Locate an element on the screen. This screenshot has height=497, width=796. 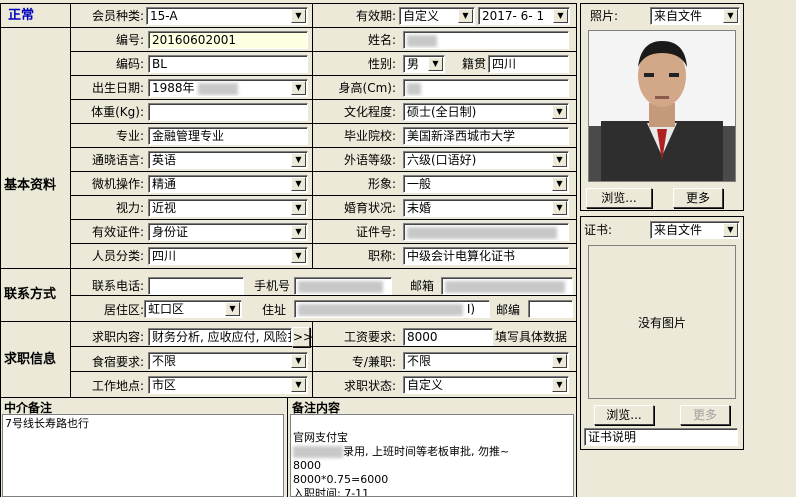
photo-more-button: 更多 is located at coordinates (698, 198).